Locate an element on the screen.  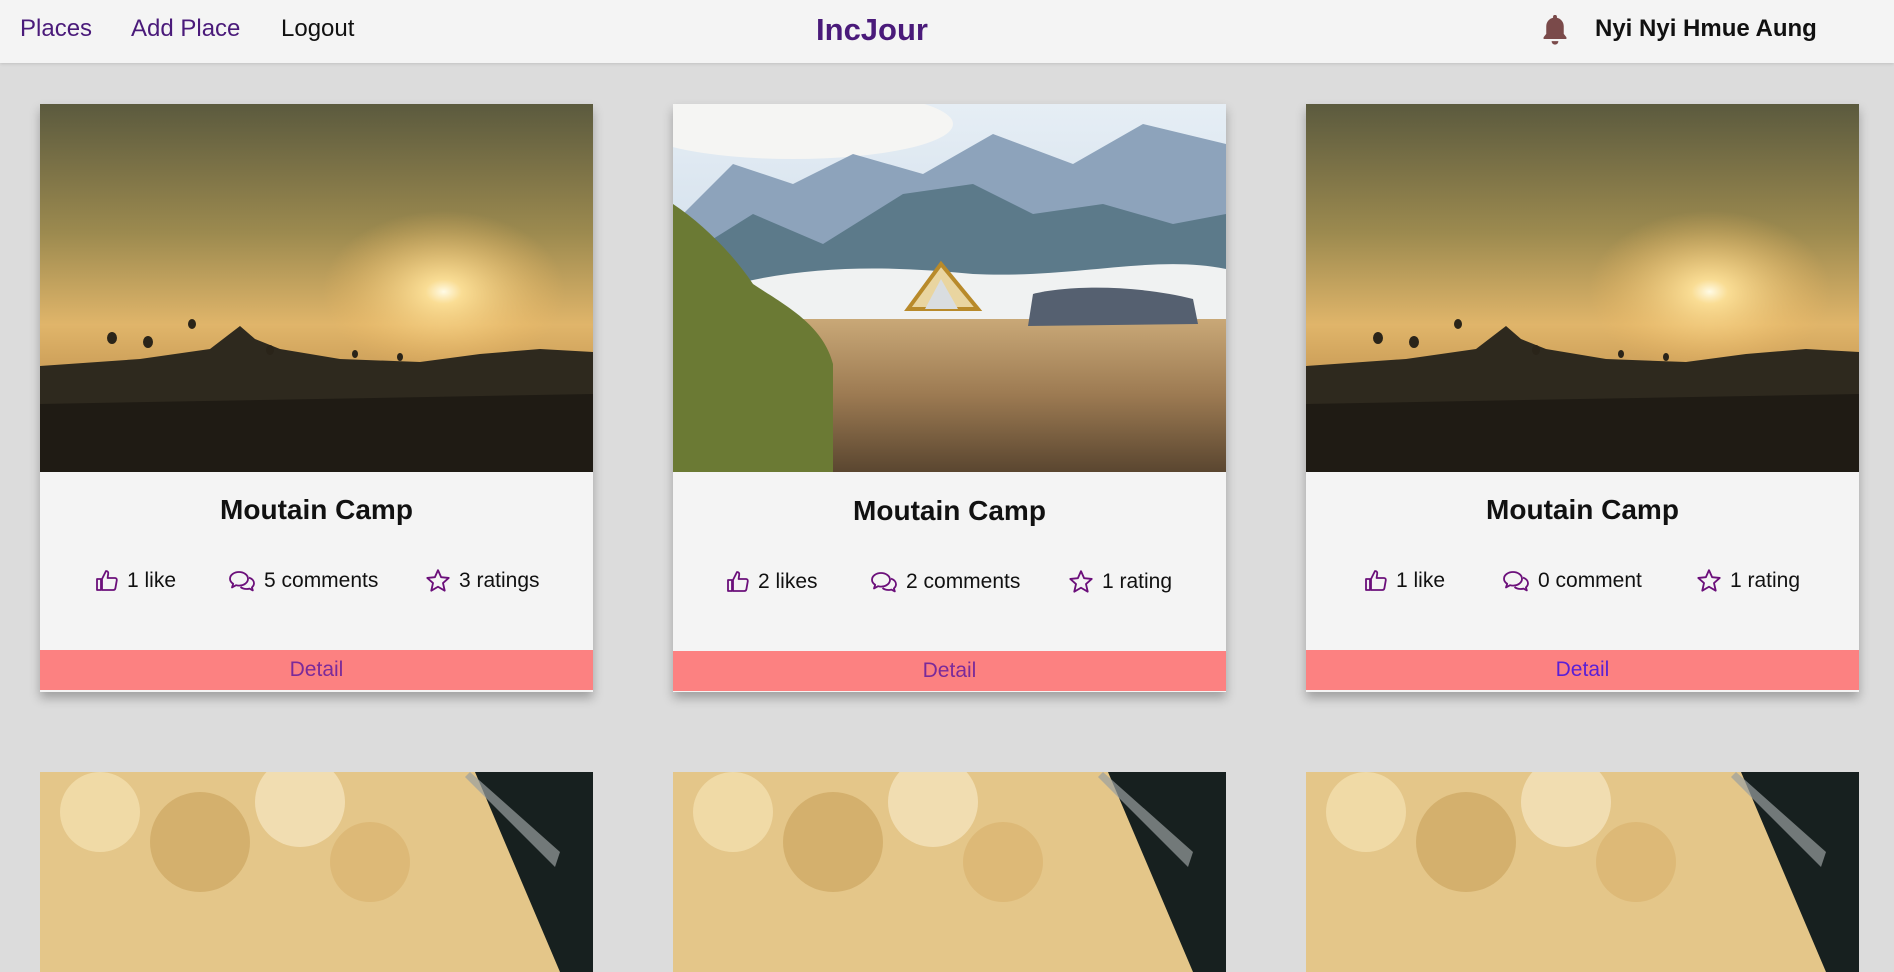
comments-stat: 5 comments is located at coordinates (303, 581).